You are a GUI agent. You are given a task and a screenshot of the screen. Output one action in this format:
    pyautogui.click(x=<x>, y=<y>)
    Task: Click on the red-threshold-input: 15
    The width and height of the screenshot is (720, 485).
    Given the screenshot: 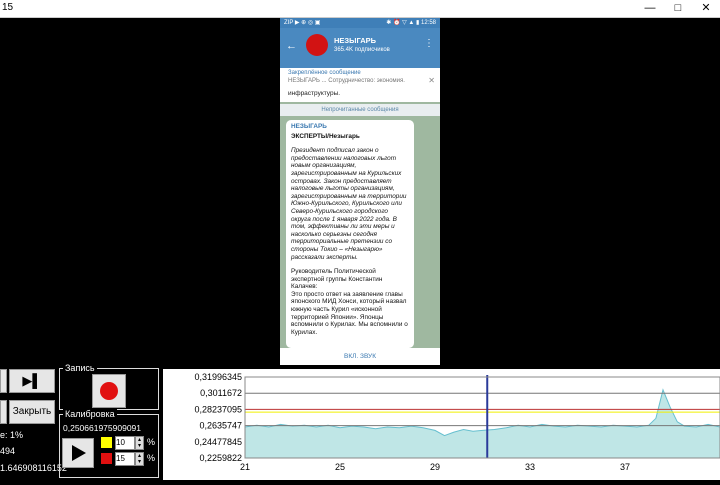 What is the action you would take?
    pyautogui.click(x=125, y=459)
    